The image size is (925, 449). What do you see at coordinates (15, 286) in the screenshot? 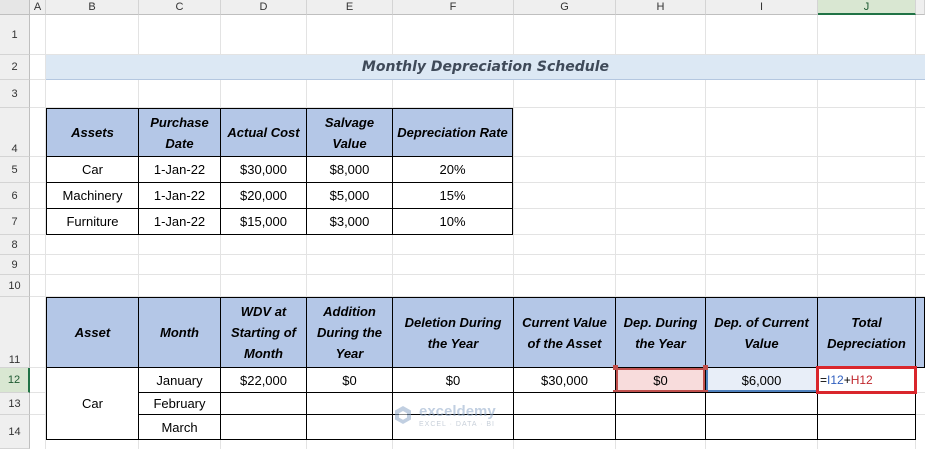
I see `row-header-10: 10` at bounding box center [15, 286].